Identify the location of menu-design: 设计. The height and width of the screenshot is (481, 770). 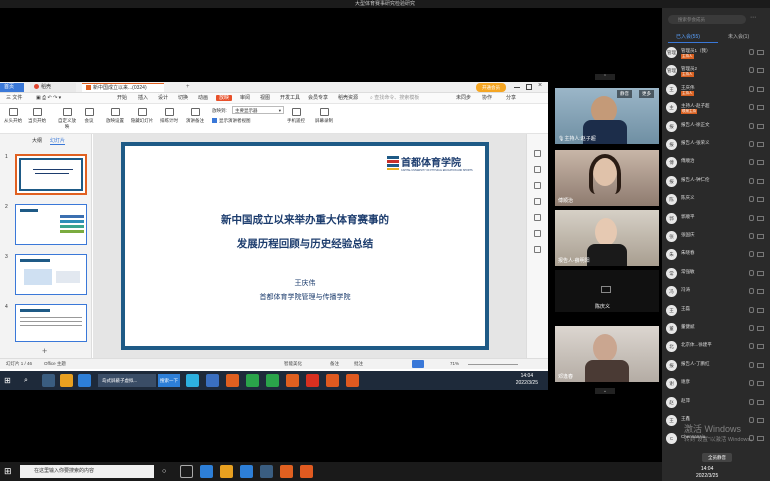
(163, 98).